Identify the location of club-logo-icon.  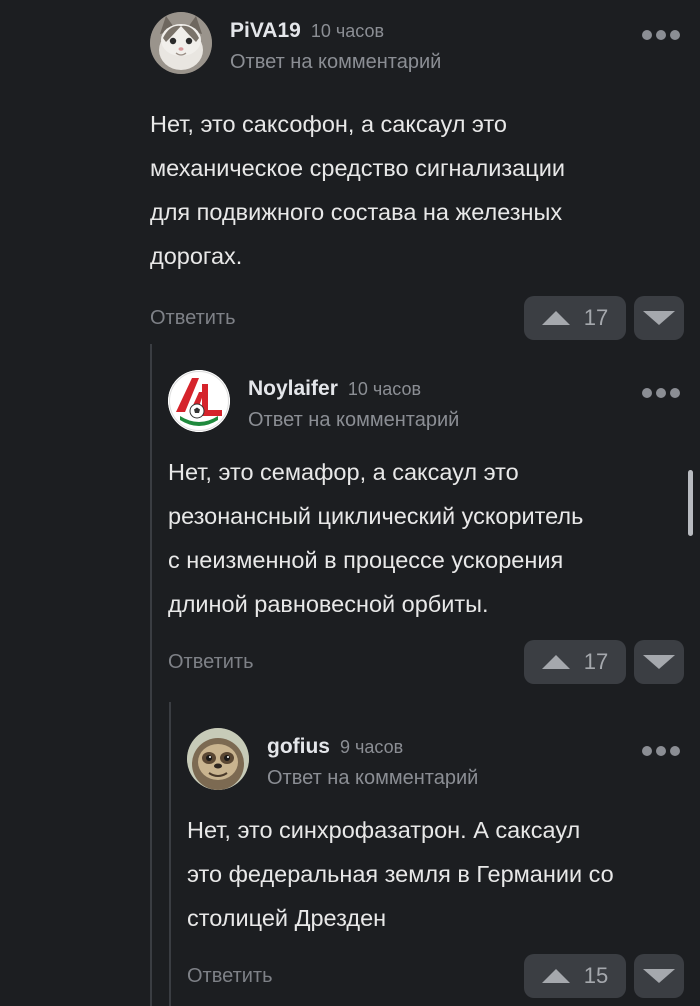
(199, 401).